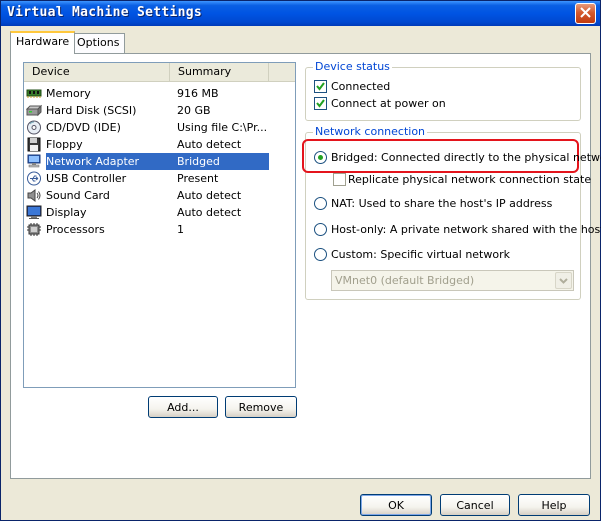 Image resolution: width=601 pixels, height=521 pixels. I want to click on cd-dvd-icon, so click(34, 127).